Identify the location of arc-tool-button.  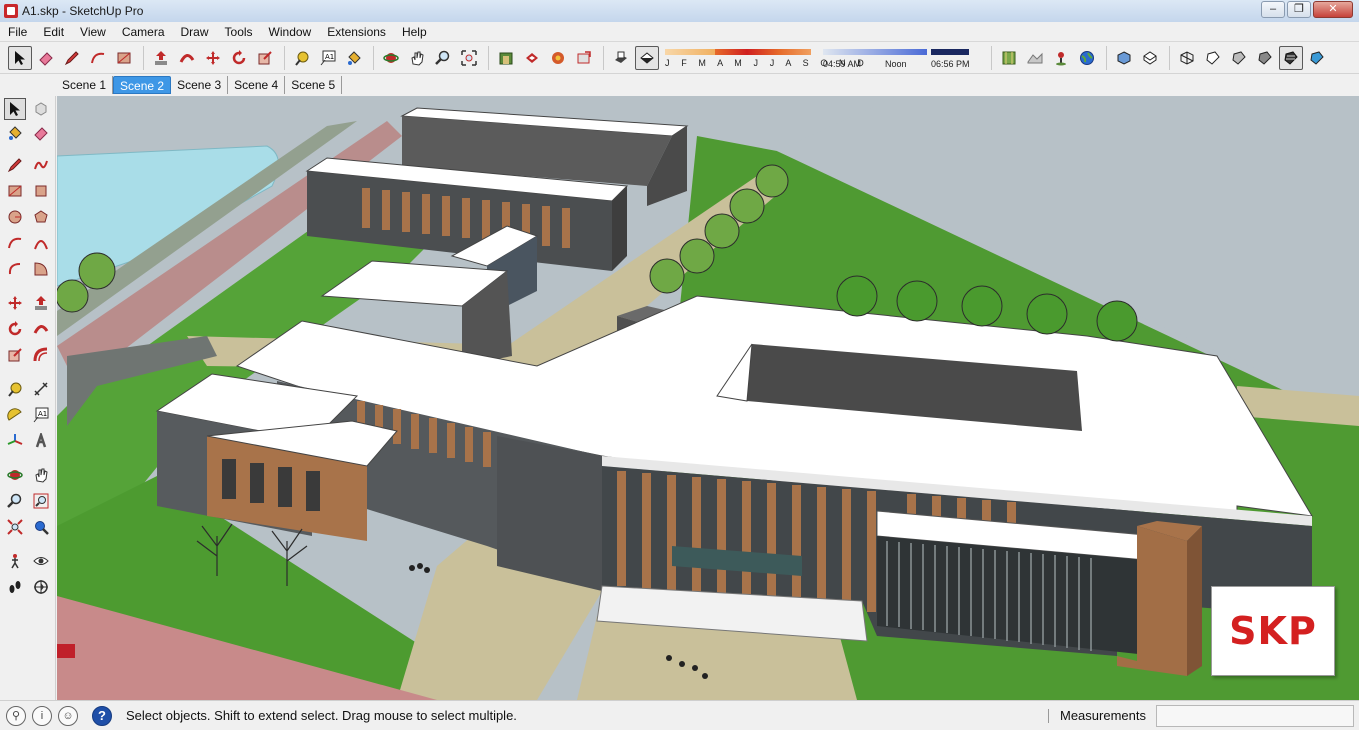
(98, 58).